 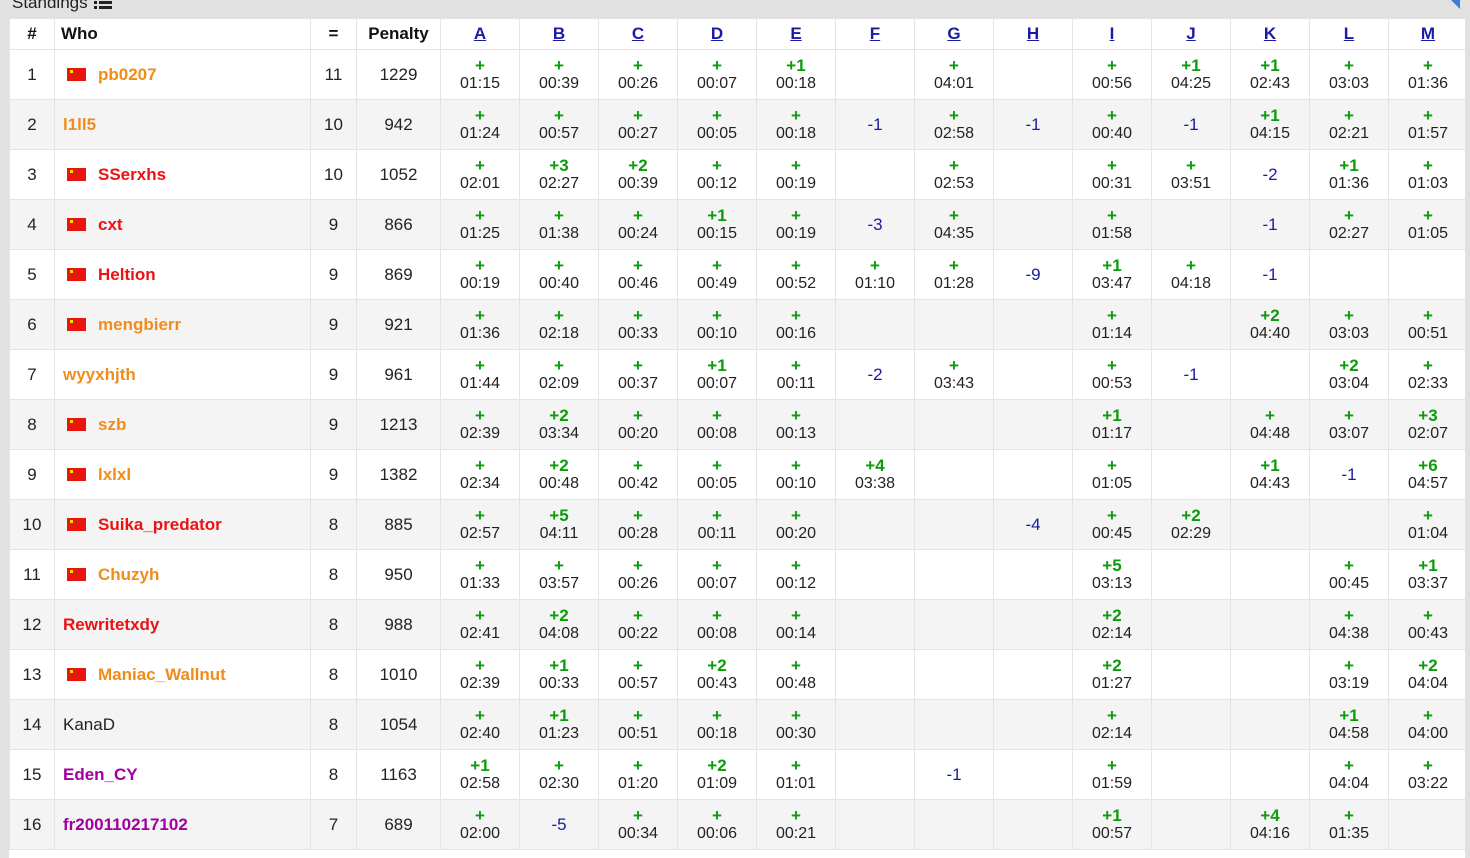 I want to click on problem-cell-l: +04:38, so click(x=1349, y=624).